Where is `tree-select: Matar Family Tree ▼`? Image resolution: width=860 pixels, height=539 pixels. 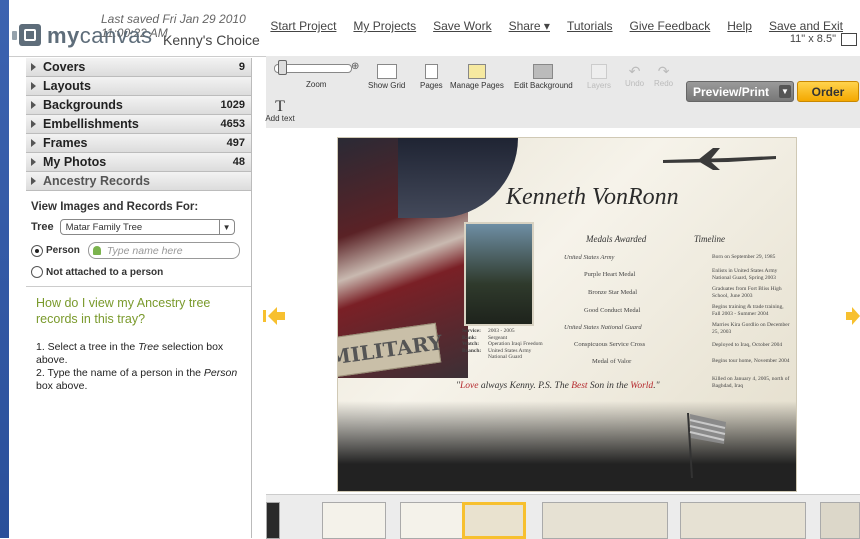 tree-select: Matar Family Tree ▼ is located at coordinates (147, 227).